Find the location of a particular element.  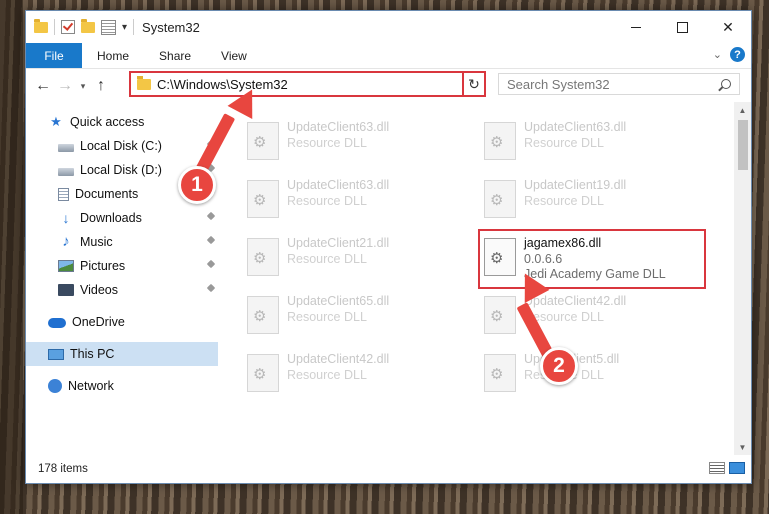

search-icon is located at coordinates (726, 84).